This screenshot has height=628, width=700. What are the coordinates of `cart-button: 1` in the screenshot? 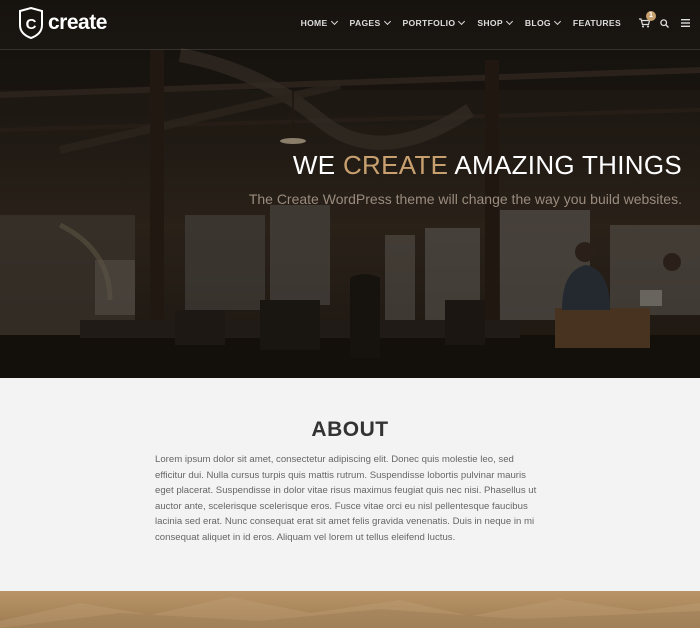 It's located at (647, 19).